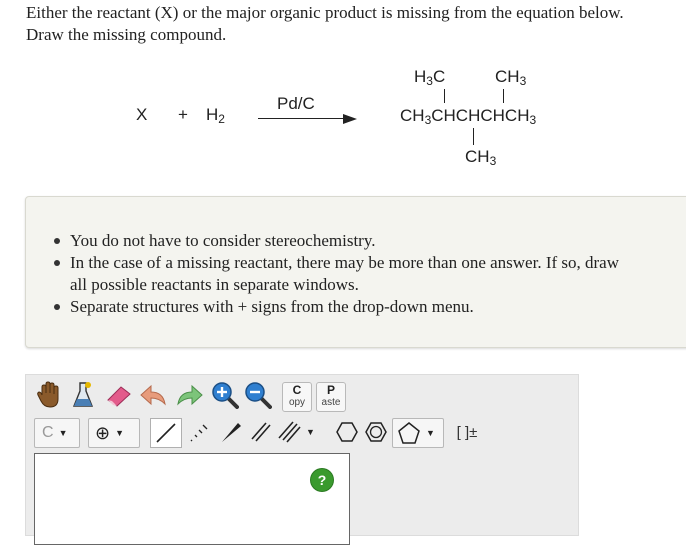 The height and width of the screenshot is (545, 686). Describe the element at coordinates (504, 96) in the screenshot. I see `bond-top-right` at that location.